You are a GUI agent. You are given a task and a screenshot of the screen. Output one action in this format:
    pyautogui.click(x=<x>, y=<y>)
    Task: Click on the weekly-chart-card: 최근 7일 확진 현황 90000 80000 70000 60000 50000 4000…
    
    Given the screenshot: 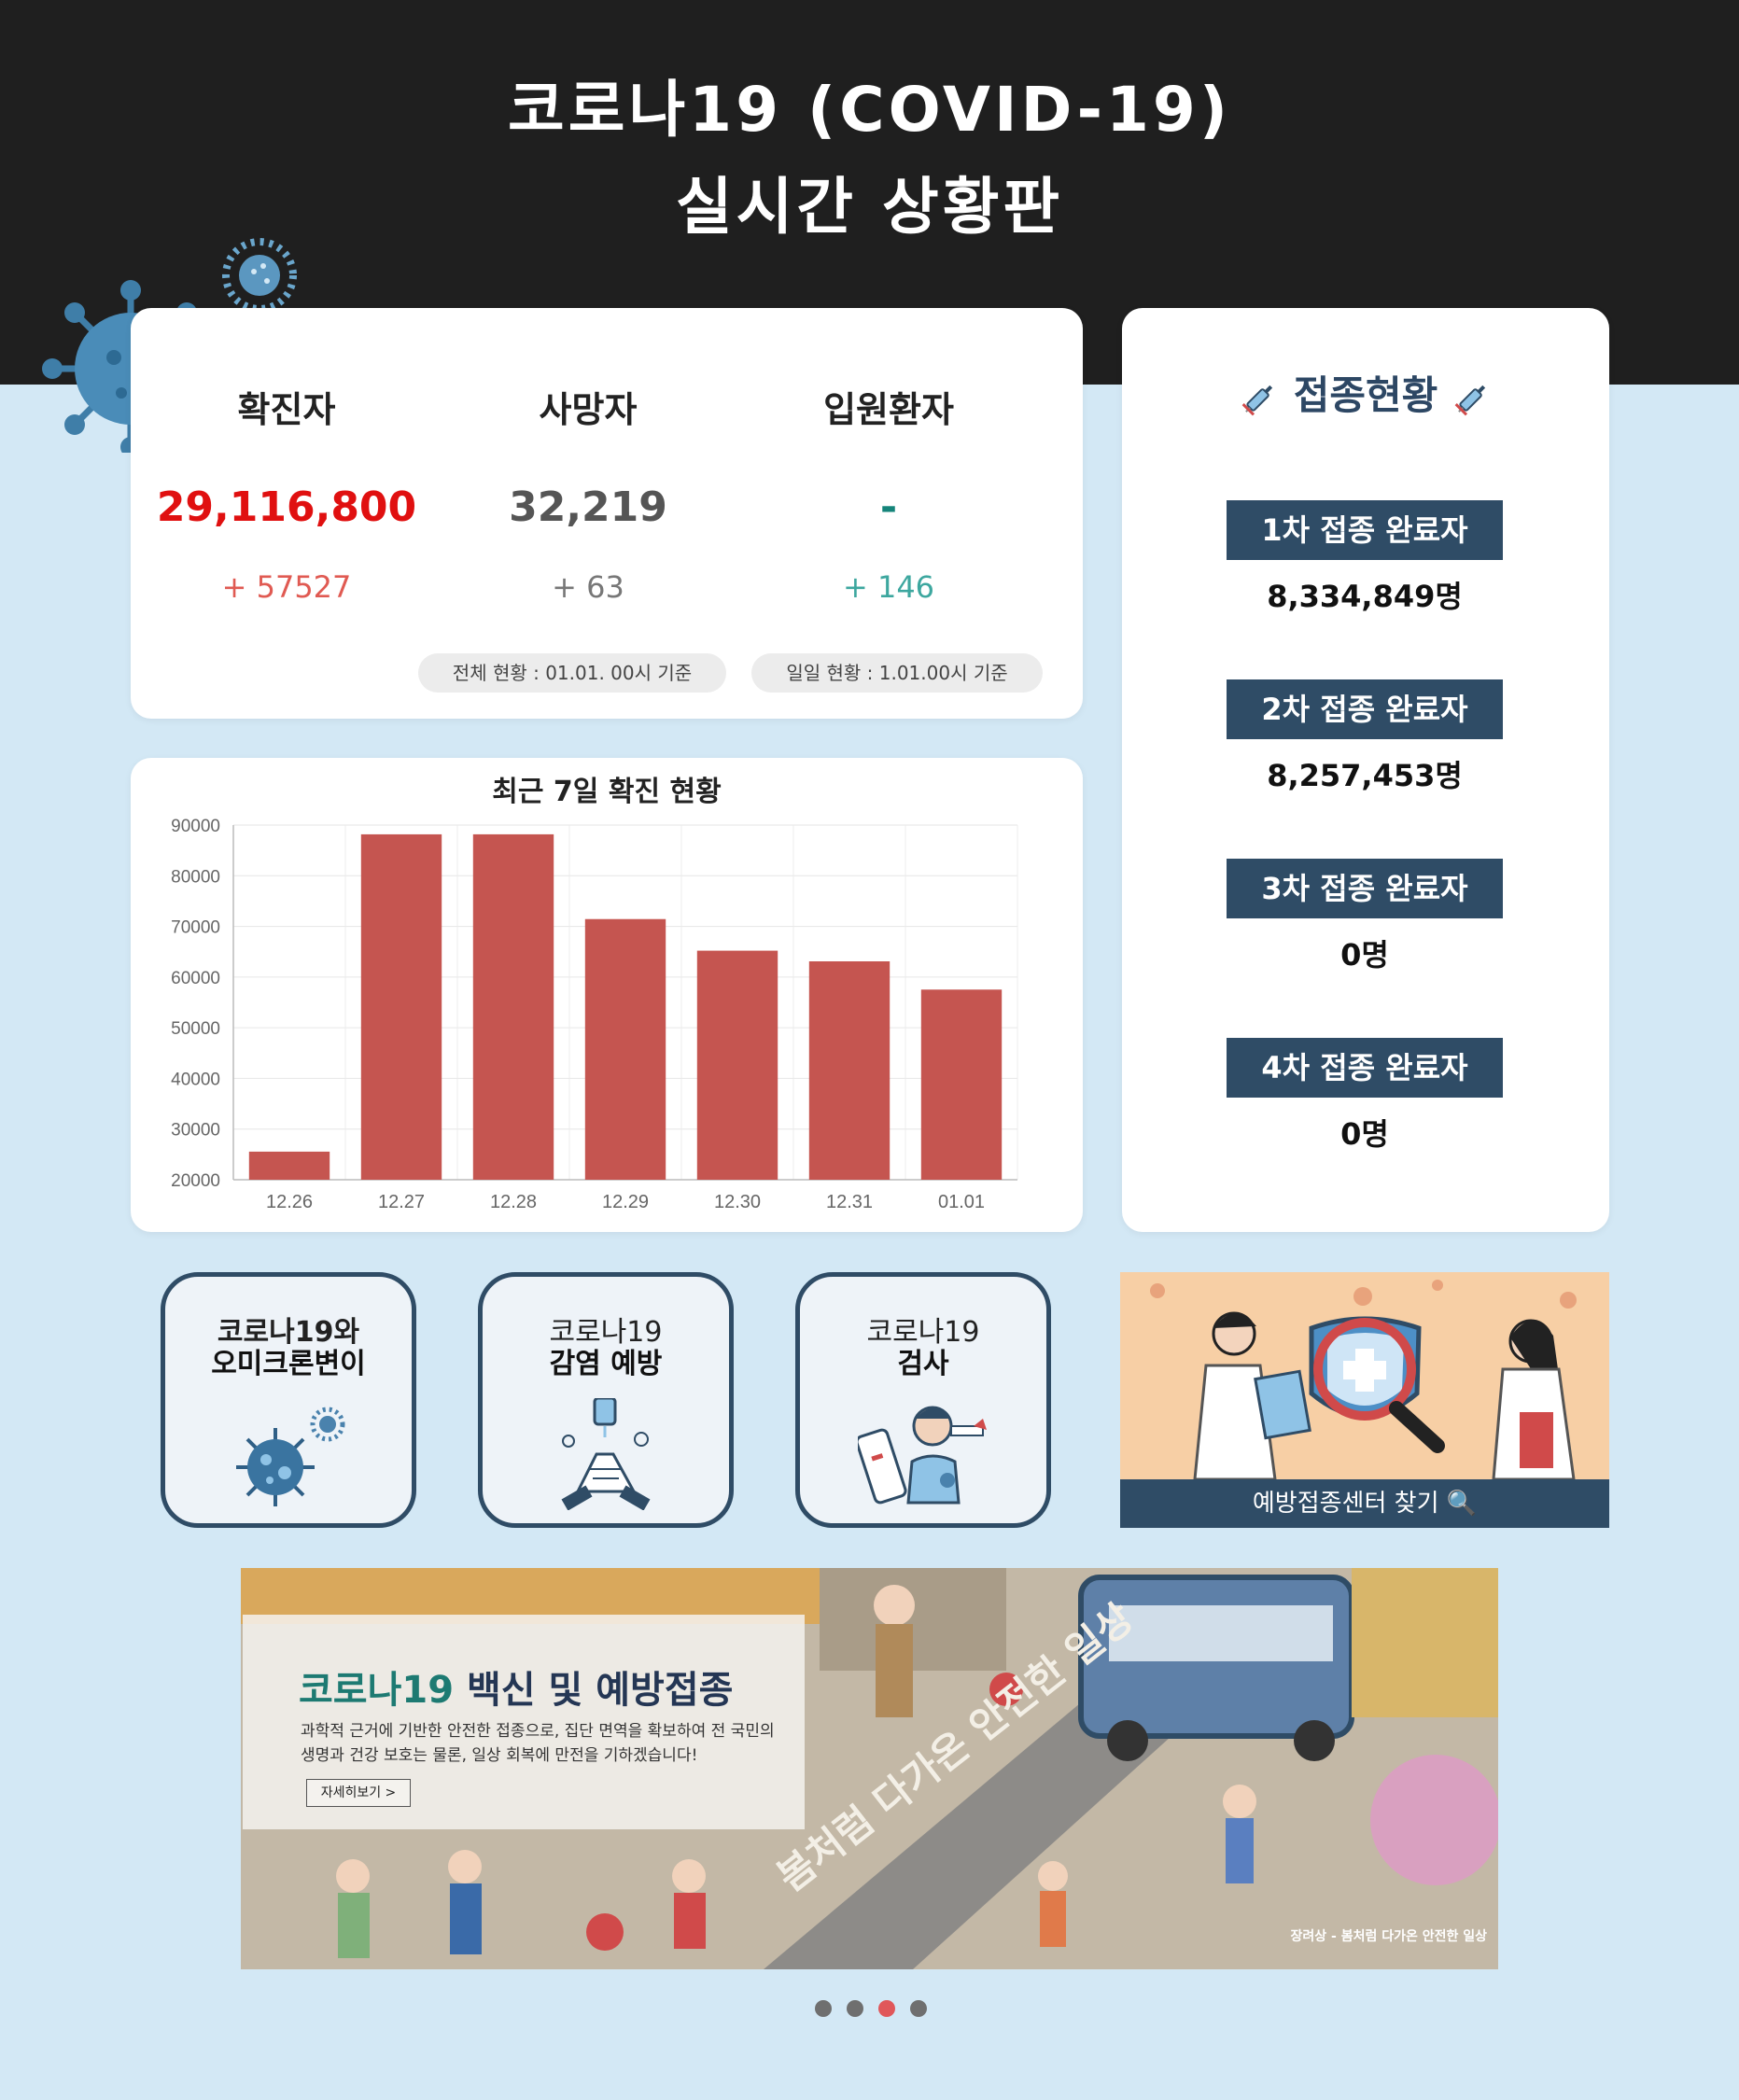 What is the action you would take?
    pyautogui.click(x=607, y=995)
    